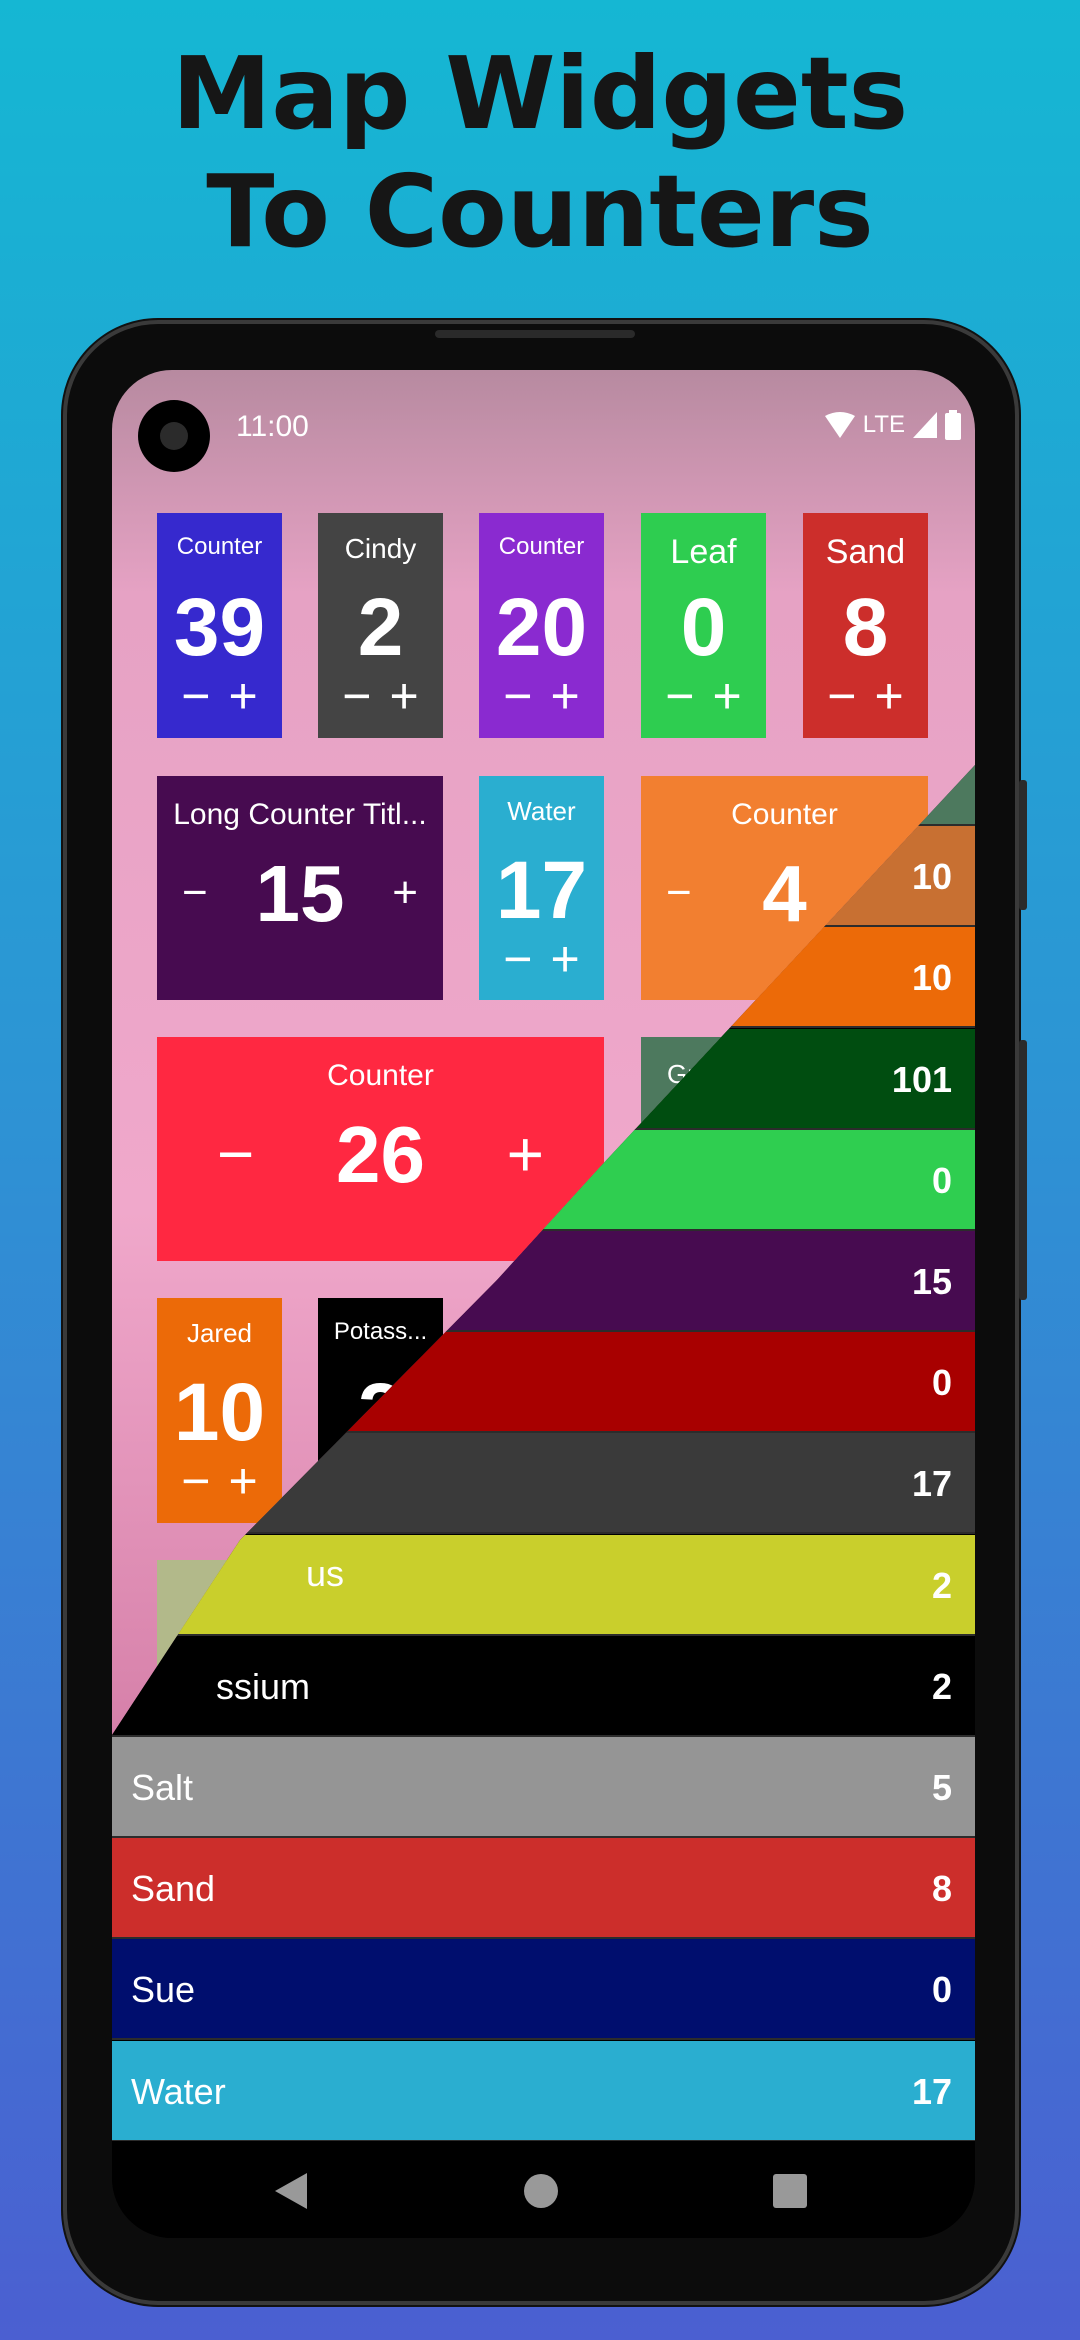 This screenshot has width=1080, height=2340. Describe the element at coordinates (953, 425) in the screenshot. I see `battery-icon` at that location.